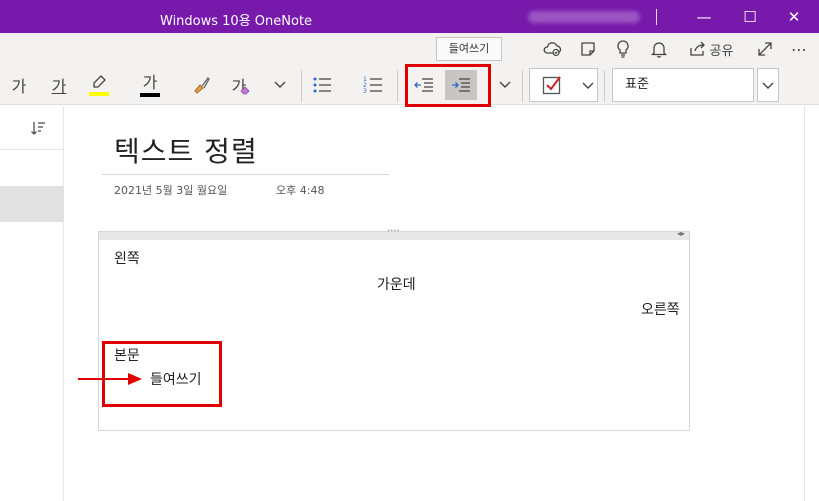  I want to click on bullet-list-icon, so click(322, 85).